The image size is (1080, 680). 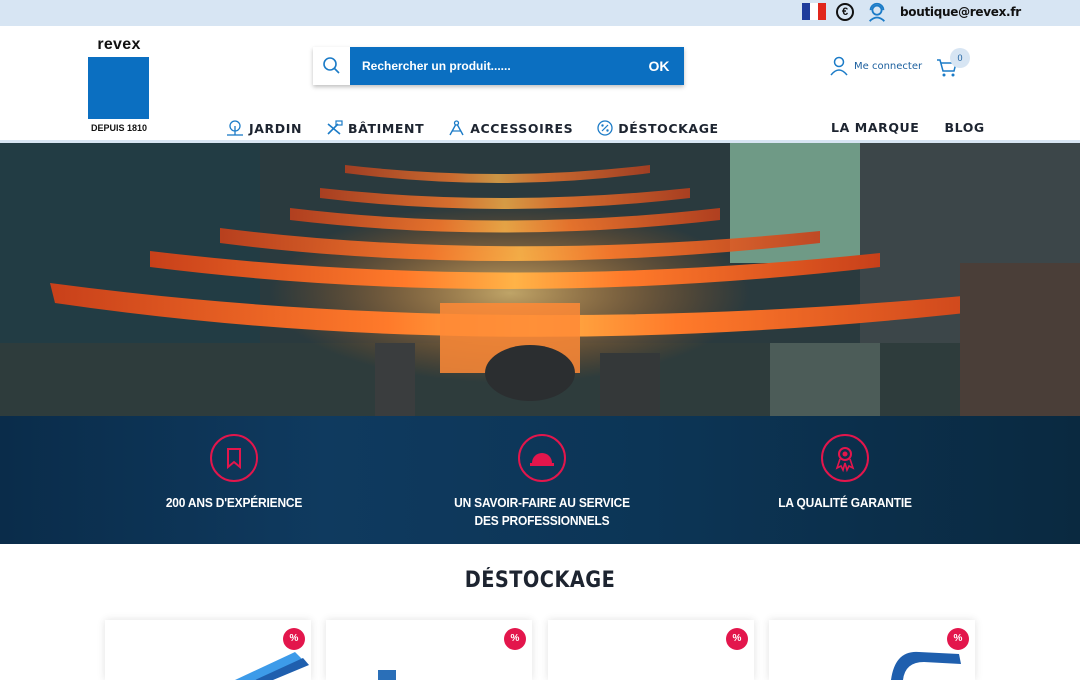 I want to click on award-ribbon-icon, so click(x=845, y=458).